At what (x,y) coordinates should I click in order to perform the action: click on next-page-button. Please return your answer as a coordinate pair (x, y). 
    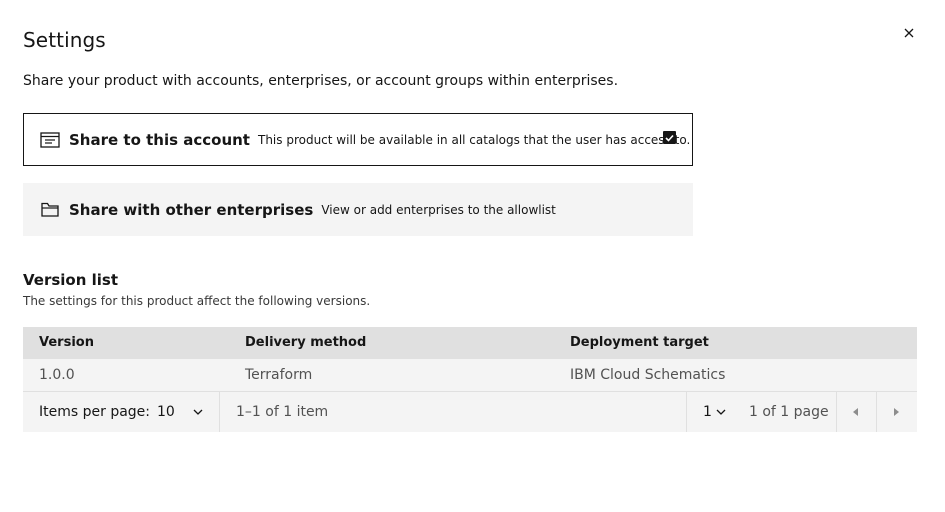
    Looking at the image, I should click on (896, 412).